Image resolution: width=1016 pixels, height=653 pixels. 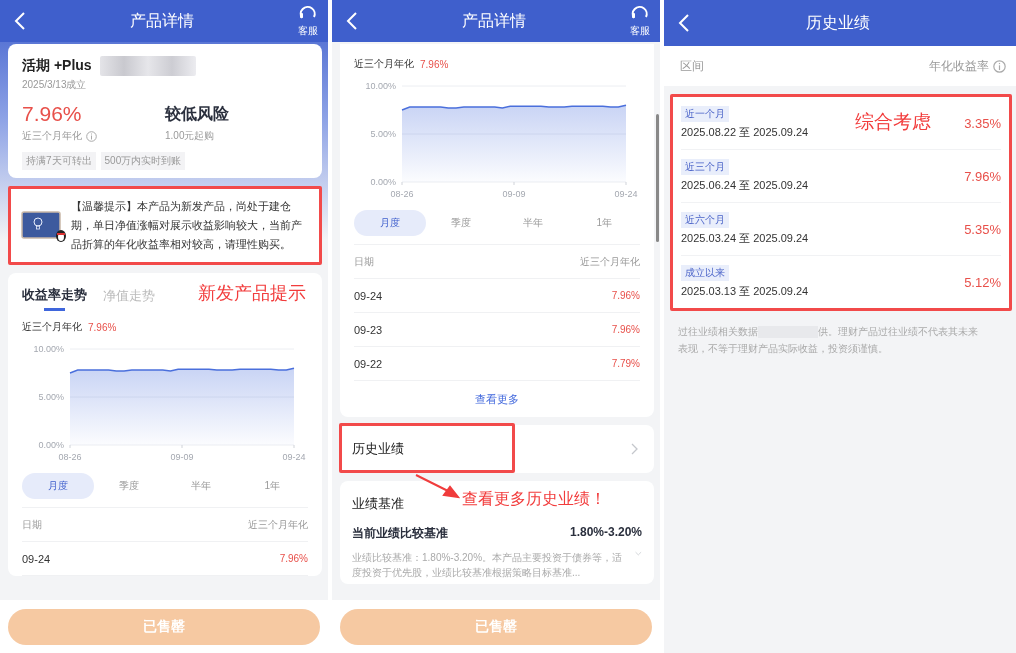 What do you see at coordinates (745, 291) in the screenshot?
I see `date-range: 2025.03.13 至 2025.09.24` at bounding box center [745, 291].